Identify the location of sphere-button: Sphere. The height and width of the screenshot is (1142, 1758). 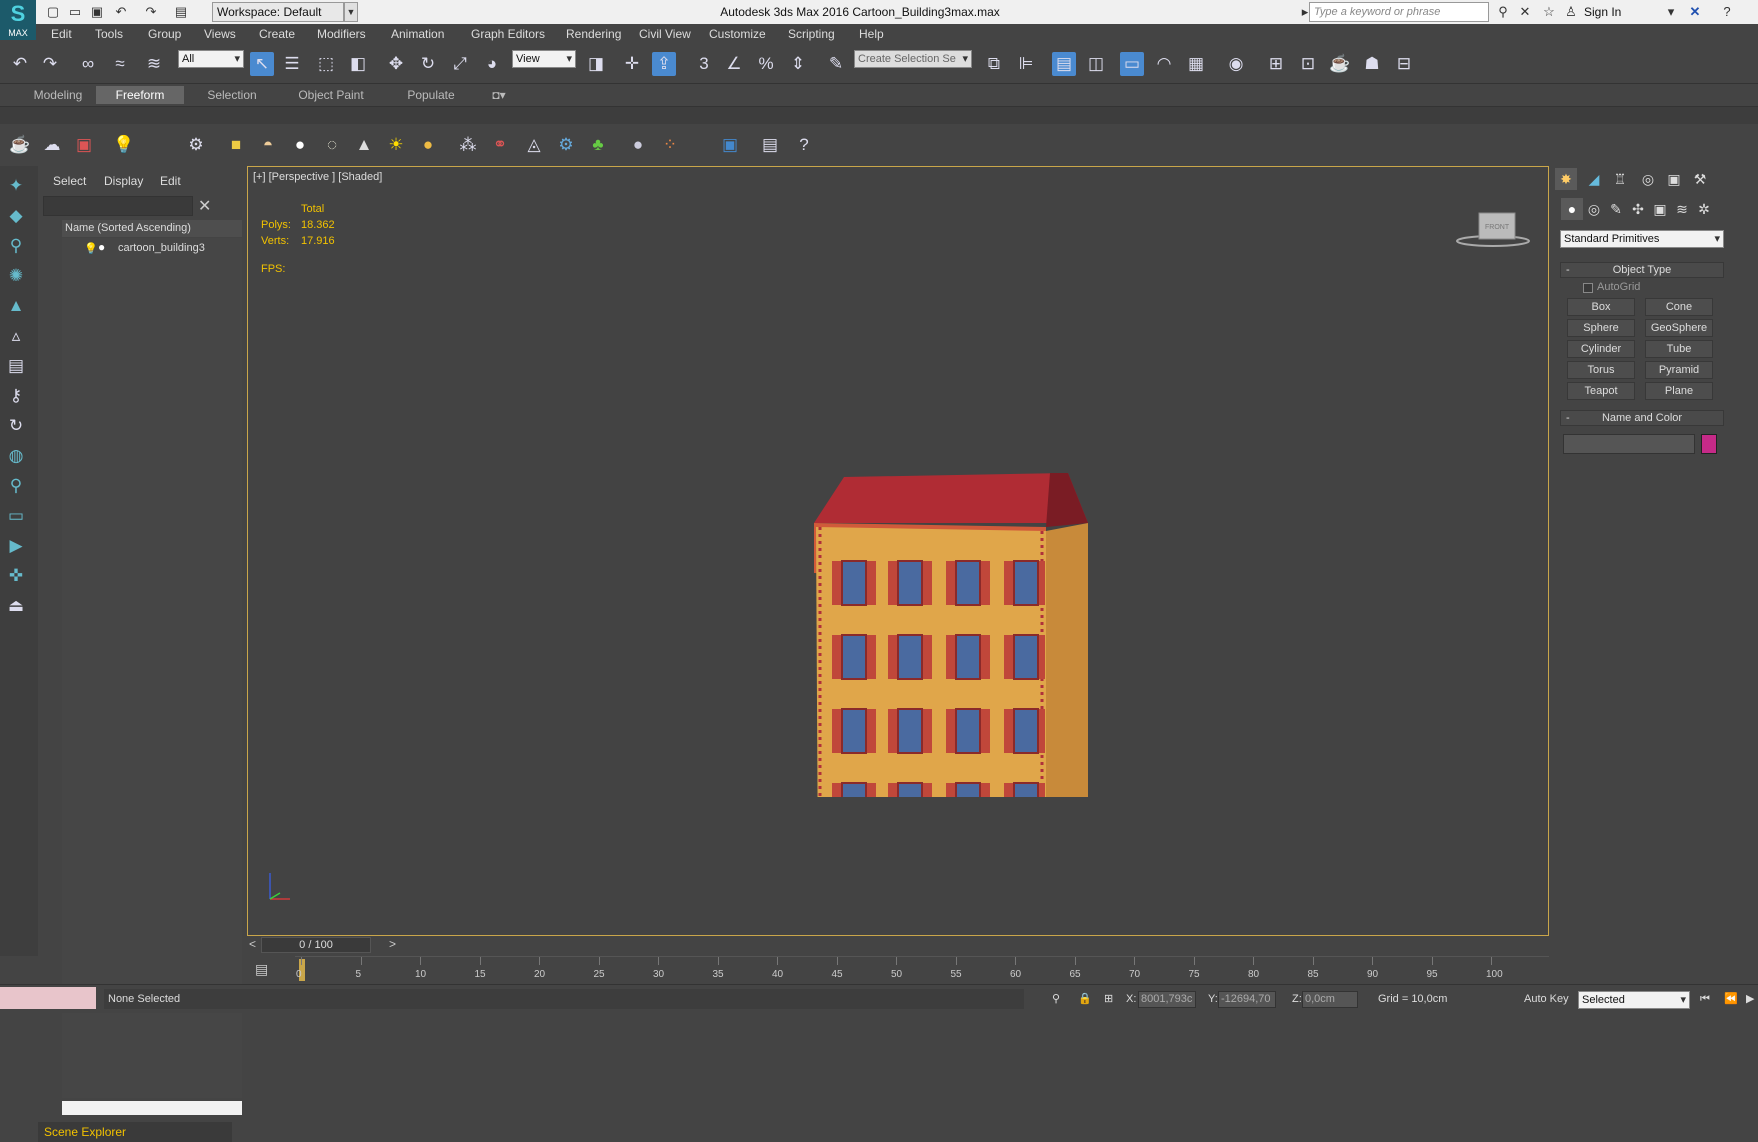
(1601, 328).